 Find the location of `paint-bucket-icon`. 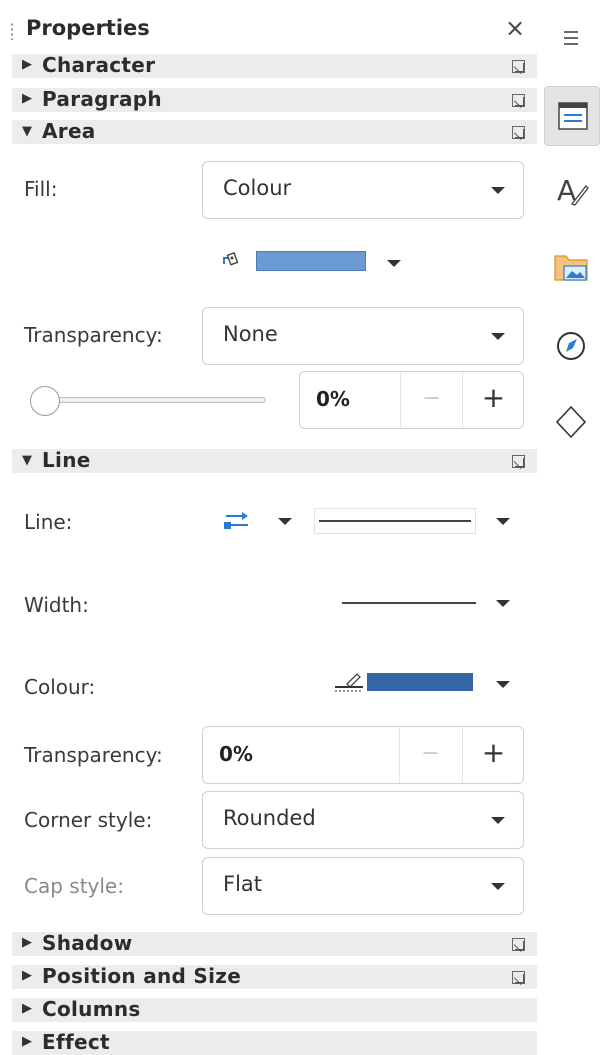

paint-bucket-icon is located at coordinates (234, 261).